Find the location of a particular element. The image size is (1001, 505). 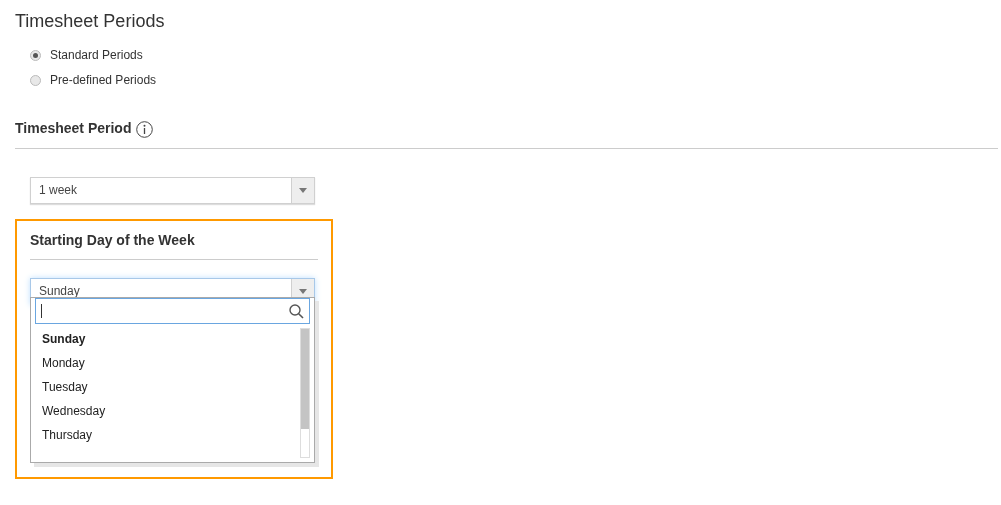

dropdown-option: Monday is located at coordinates (171, 368).